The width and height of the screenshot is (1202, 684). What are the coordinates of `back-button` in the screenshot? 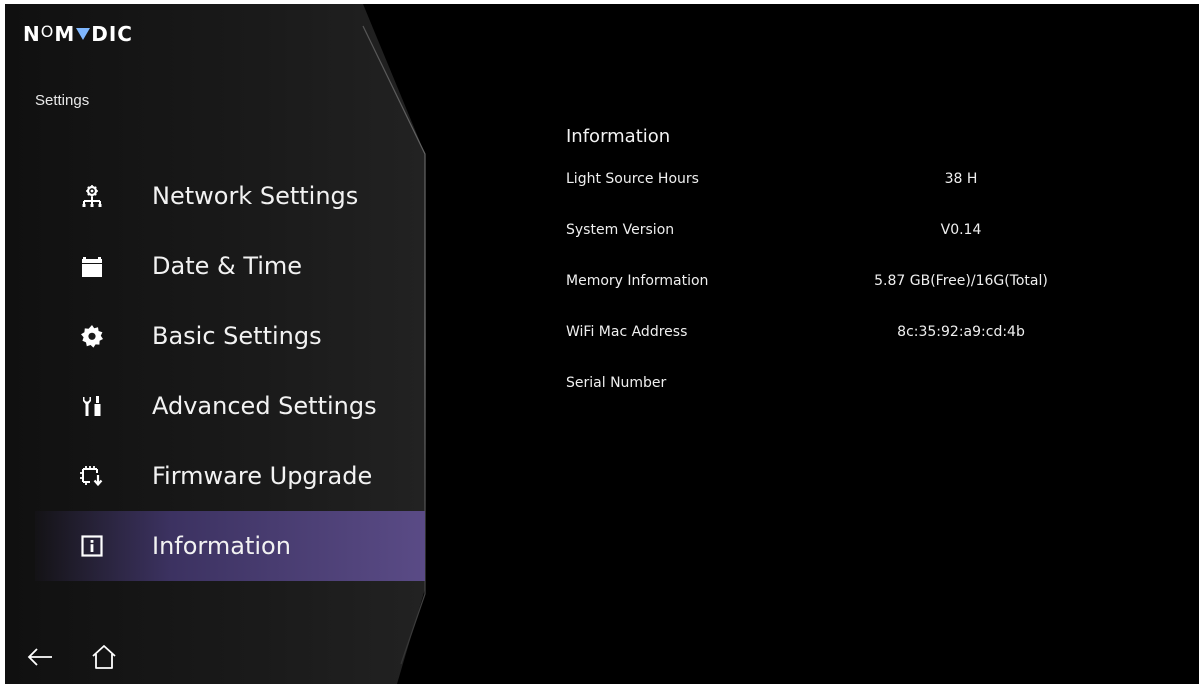 It's located at (40, 657).